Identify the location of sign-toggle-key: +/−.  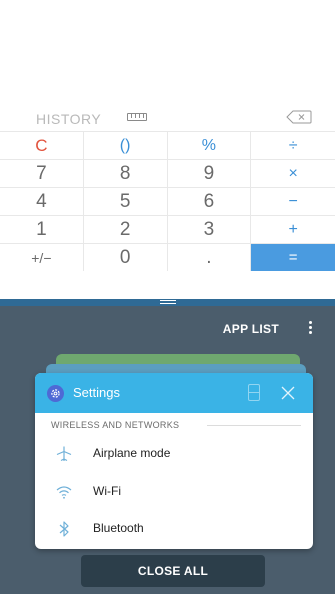
(42, 257).